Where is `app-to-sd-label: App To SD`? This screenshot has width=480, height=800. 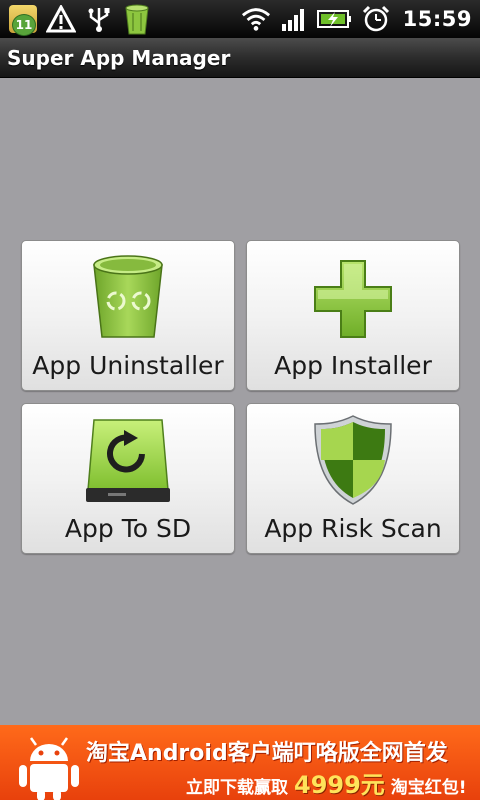 app-to-sd-label: App To SD is located at coordinates (128, 528).